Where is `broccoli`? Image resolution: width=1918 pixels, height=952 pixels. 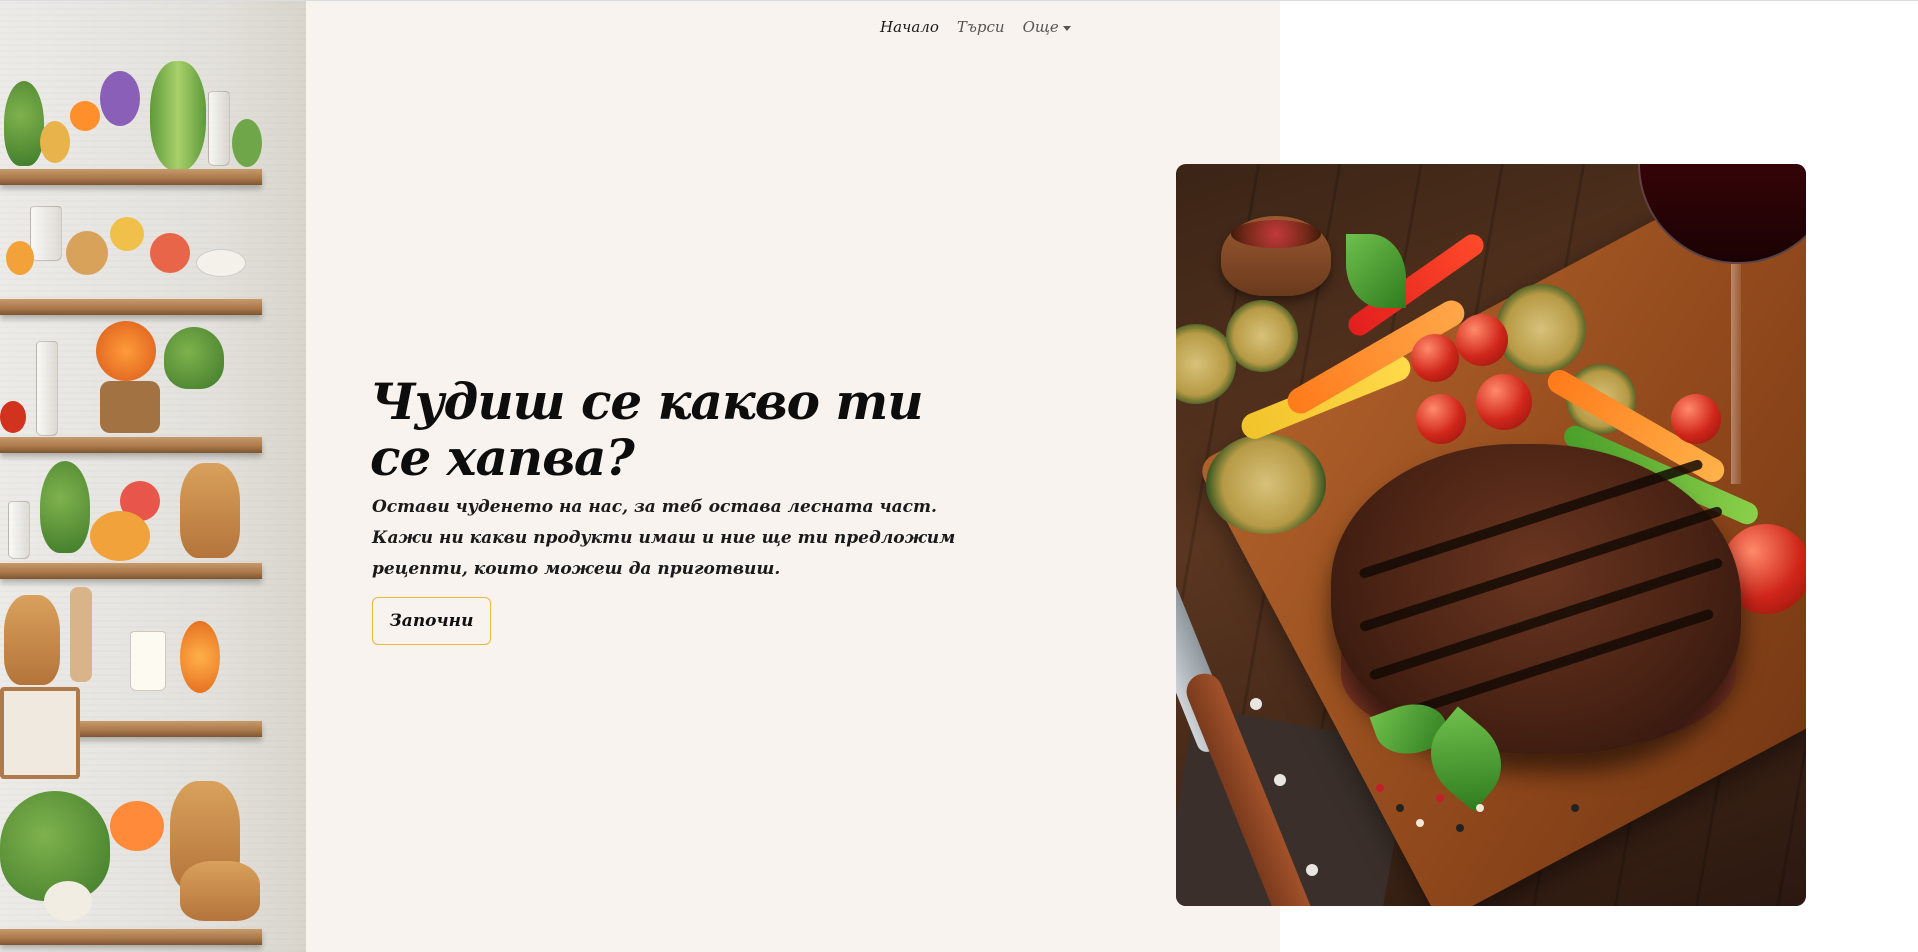 broccoli is located at coordinates (194, 358).